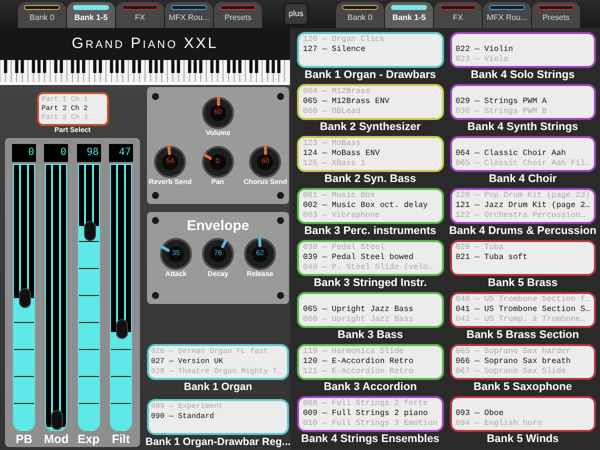 Image resolution: width=600 pixels, height=450 pixels. I want to click on plus-button: plus, so click(296, 14).